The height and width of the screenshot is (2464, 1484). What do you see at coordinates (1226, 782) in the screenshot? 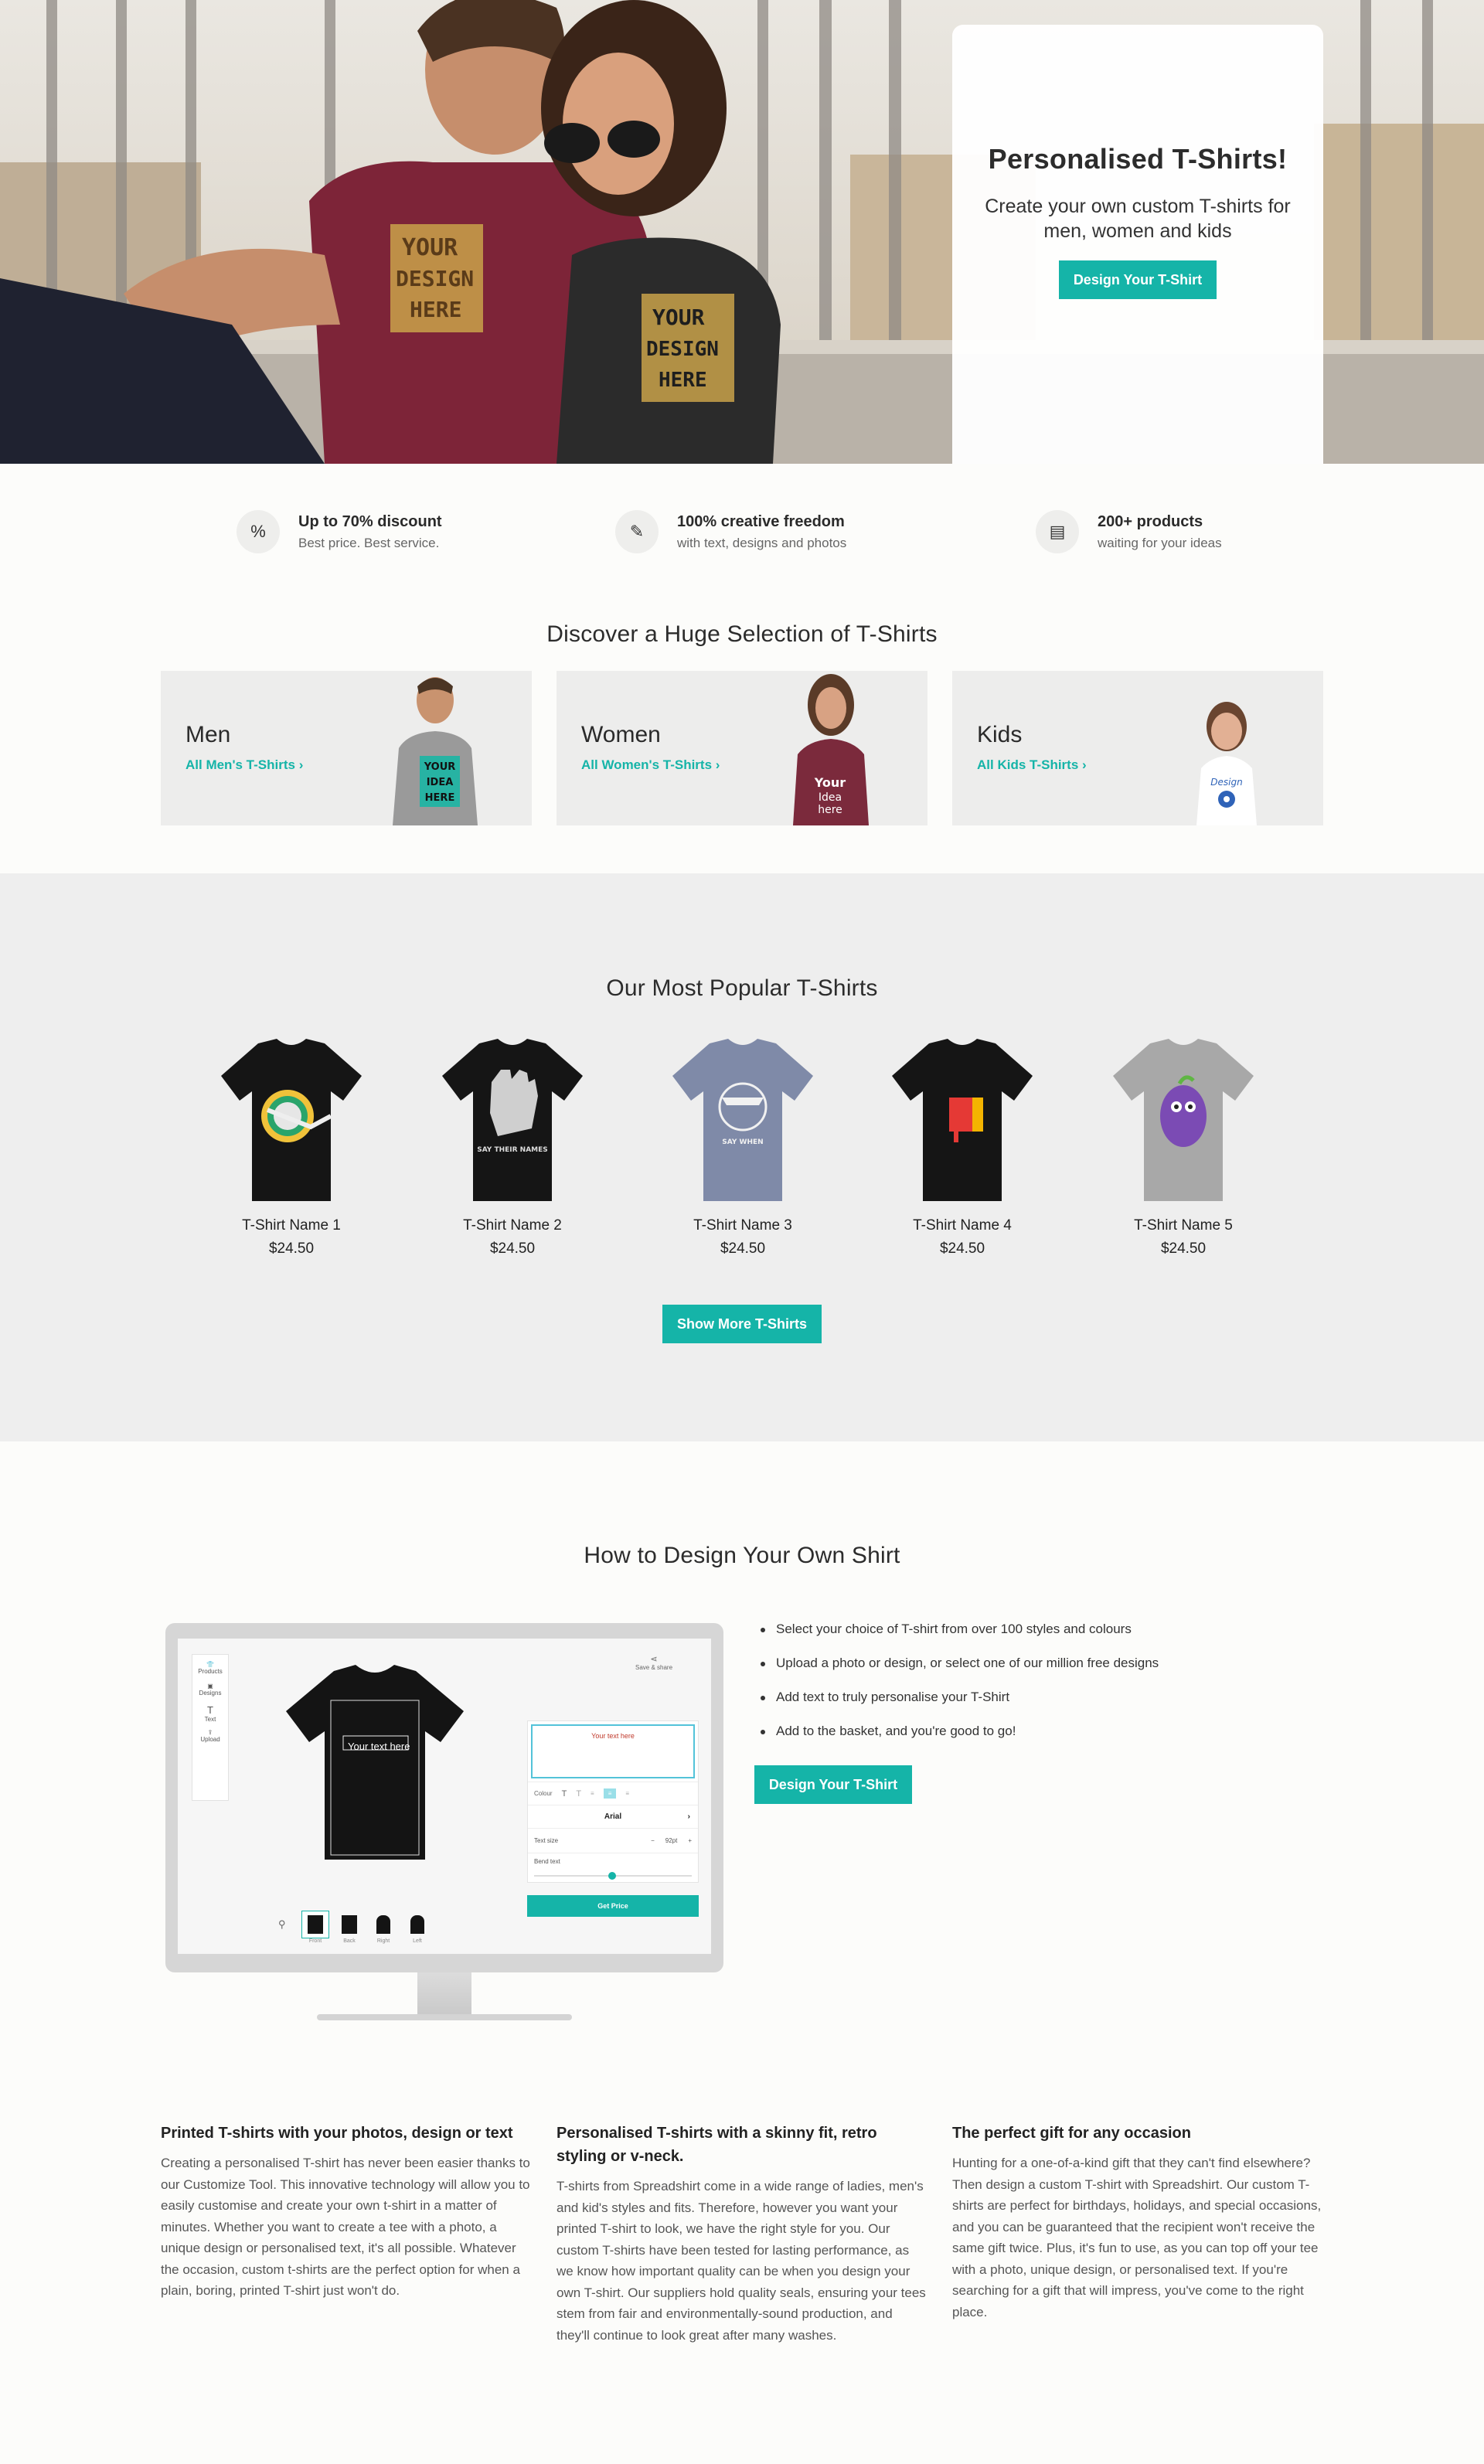
I see `svg-text: Design` at bounding box center [1226, 782].